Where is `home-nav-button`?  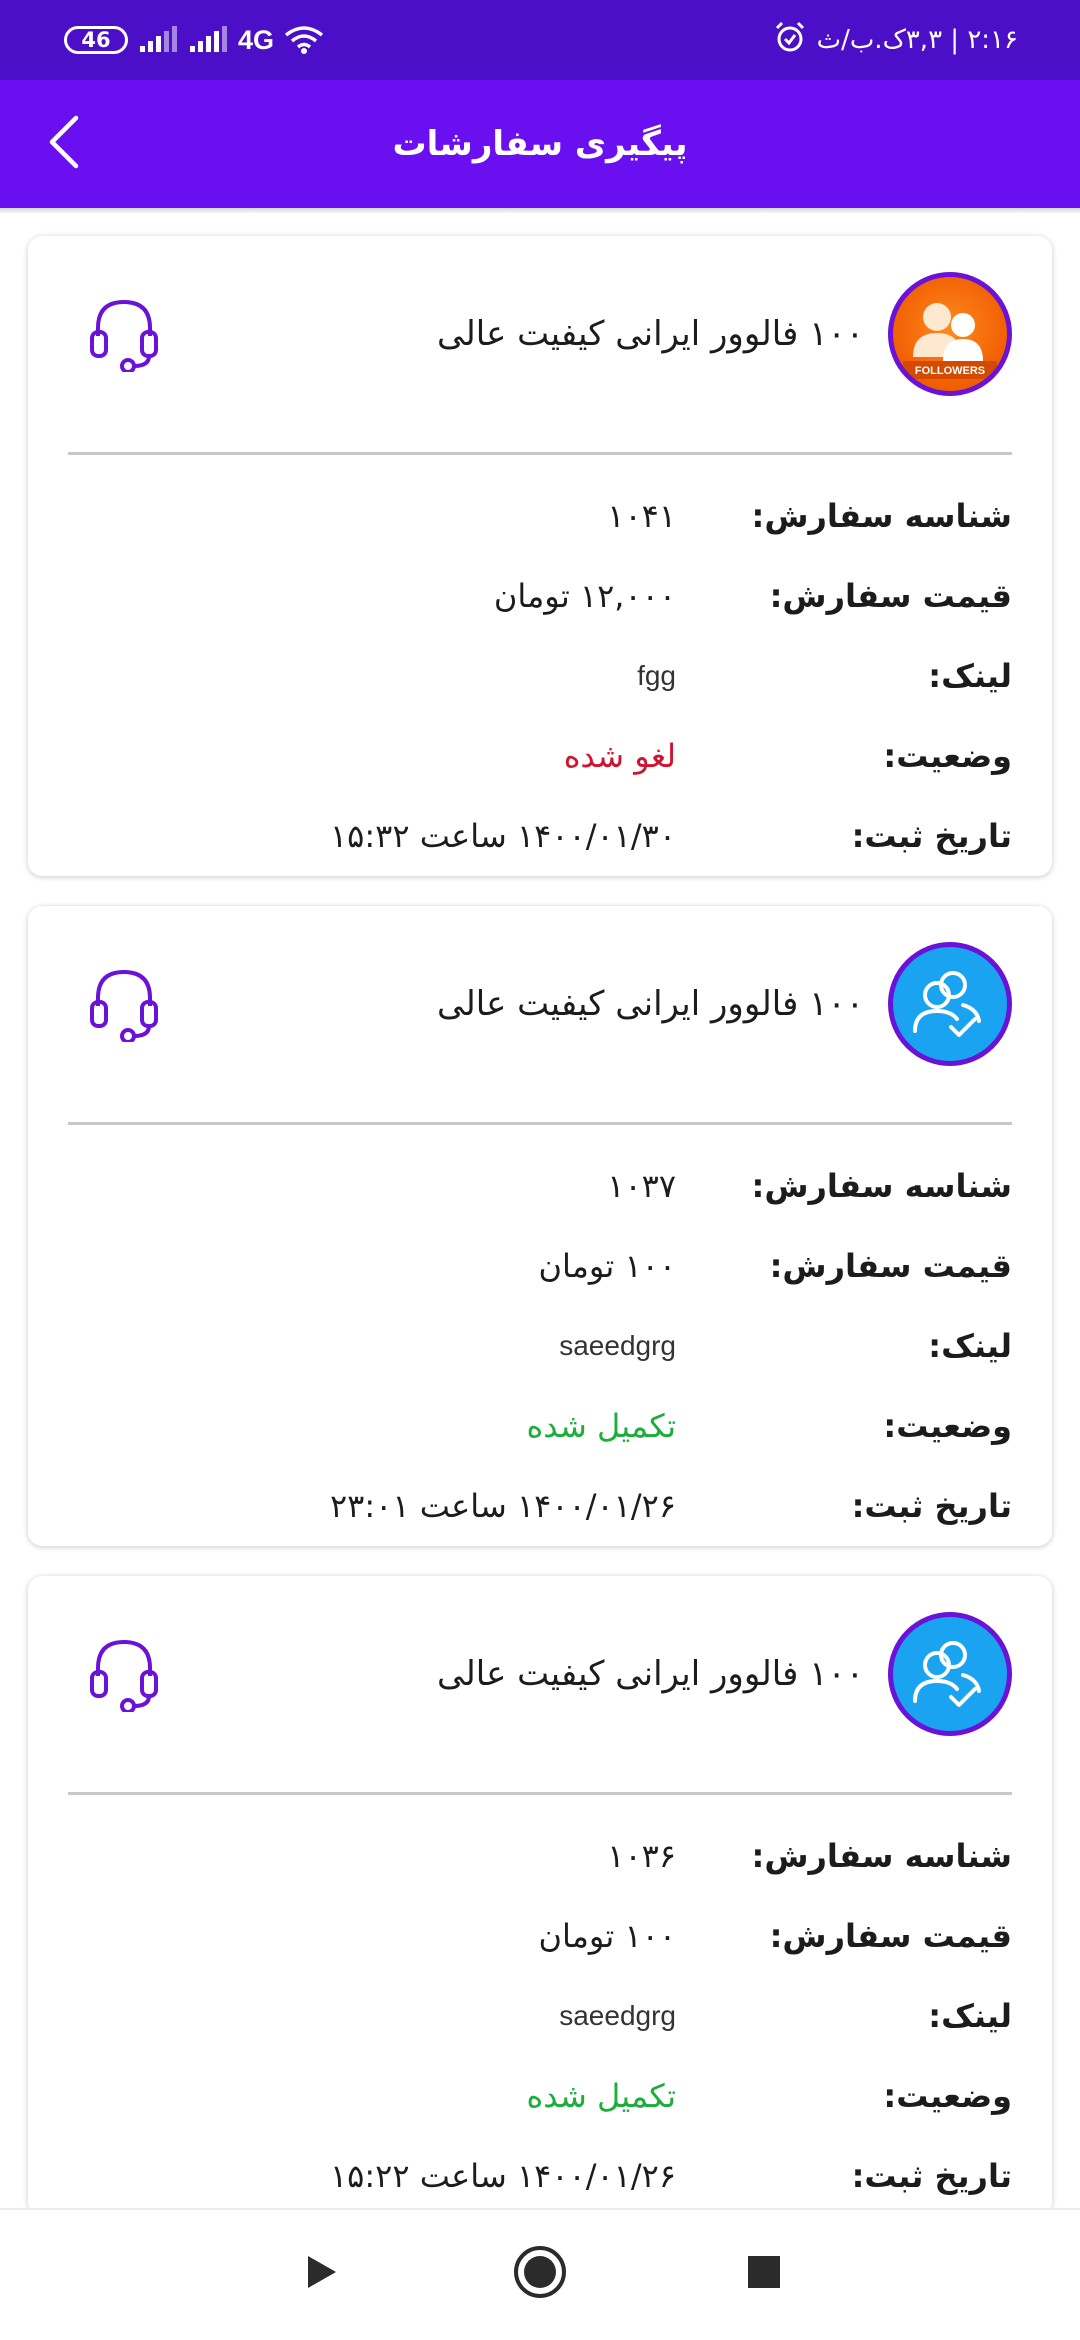 home-nav-button is located at coordinates (540, 2274).